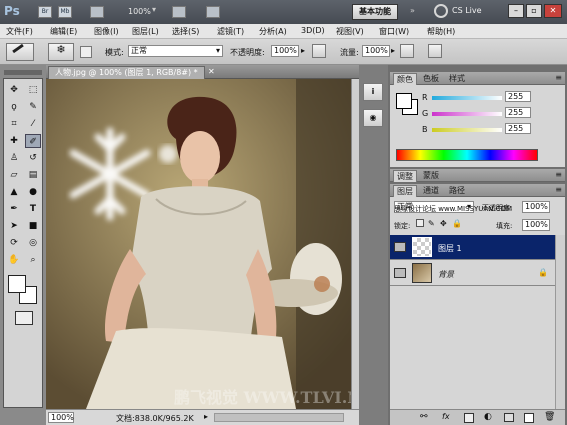 This screenshot has width=567, height=425. I want to click on navigator-panel-icon: ◉, so click(373, 118).